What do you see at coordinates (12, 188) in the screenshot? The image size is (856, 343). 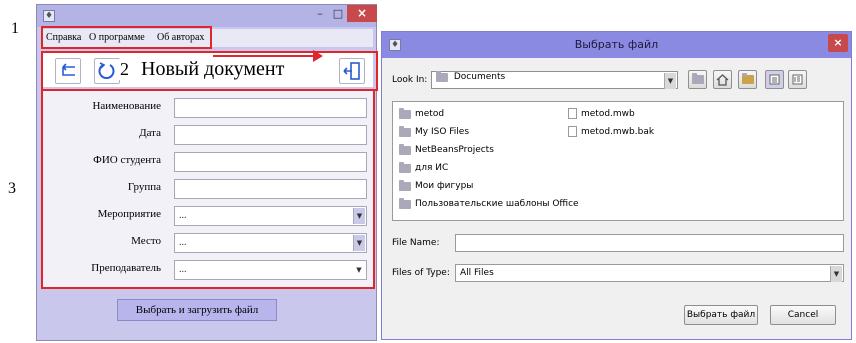 I see `marker-3: 3` at bounding box center [12, 188].